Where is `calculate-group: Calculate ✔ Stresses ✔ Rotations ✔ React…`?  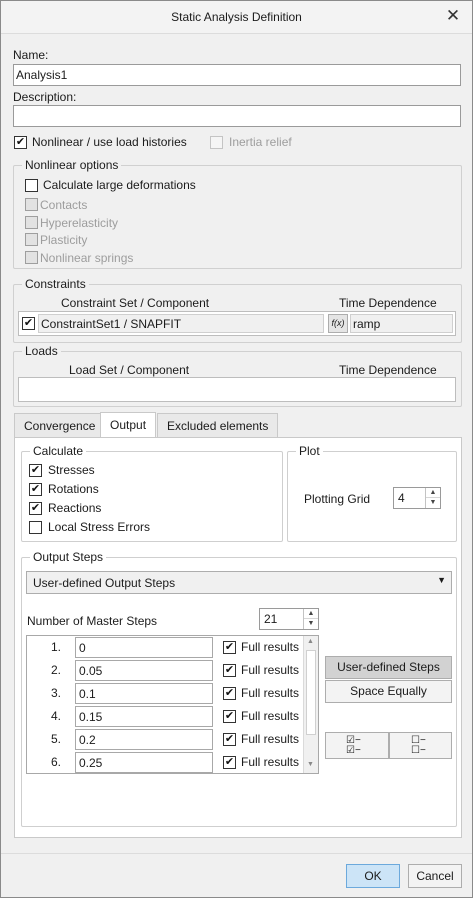 calculate-group: Calculate ✔ Stresses ✔ Rotations ✔ React… is located at coordinates (152, 493).